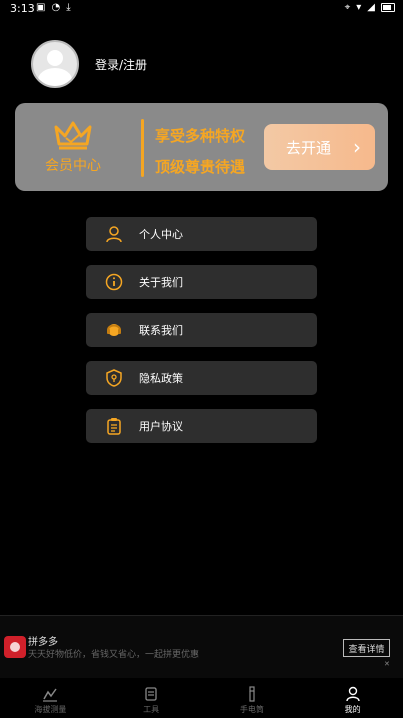 The image size is (403, 718). What do you see at coordinates (151, 709) in the screenshot?
I see `tab-label: 工具` at bounding box center [151, 709].